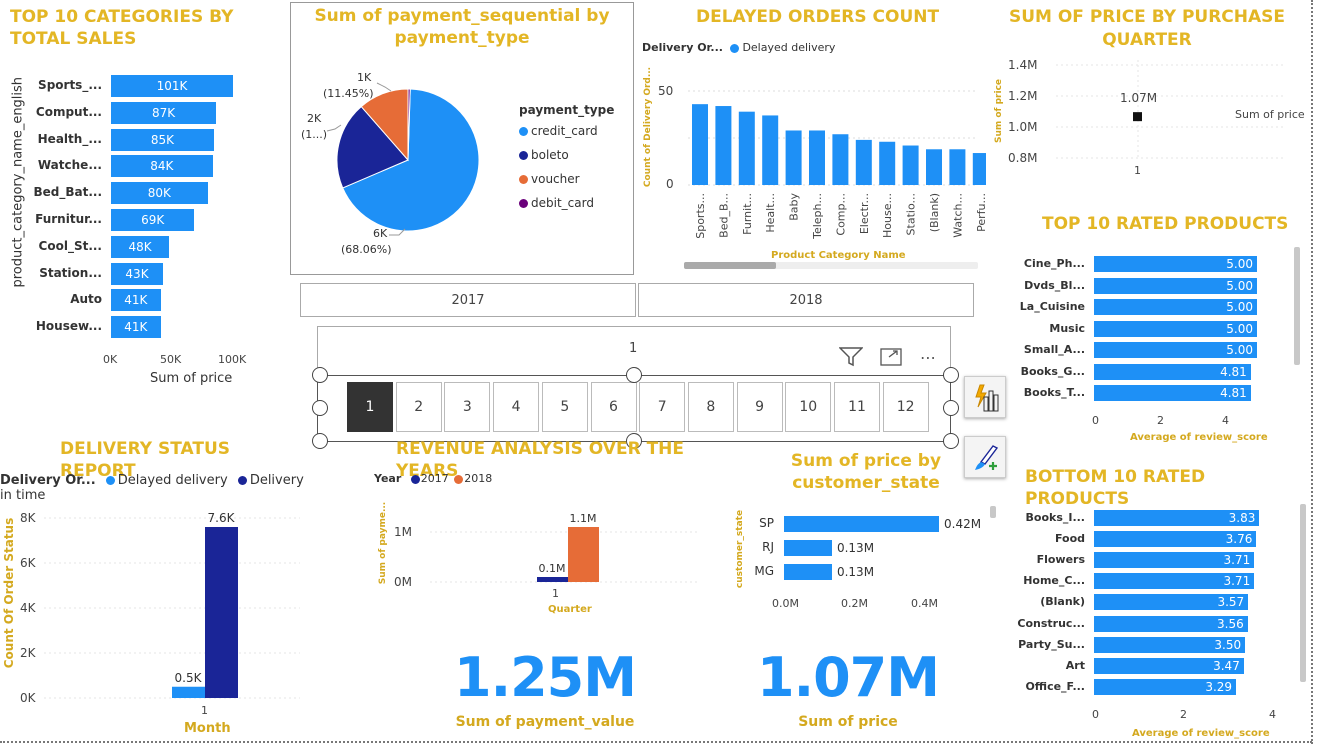 This screenshot has width=1336, height=744. What do you see at coordinates (545, 722) in the screenshot?
I see `kpi-payment-label: Sum of payment_value` at bounding box center [545, 722].